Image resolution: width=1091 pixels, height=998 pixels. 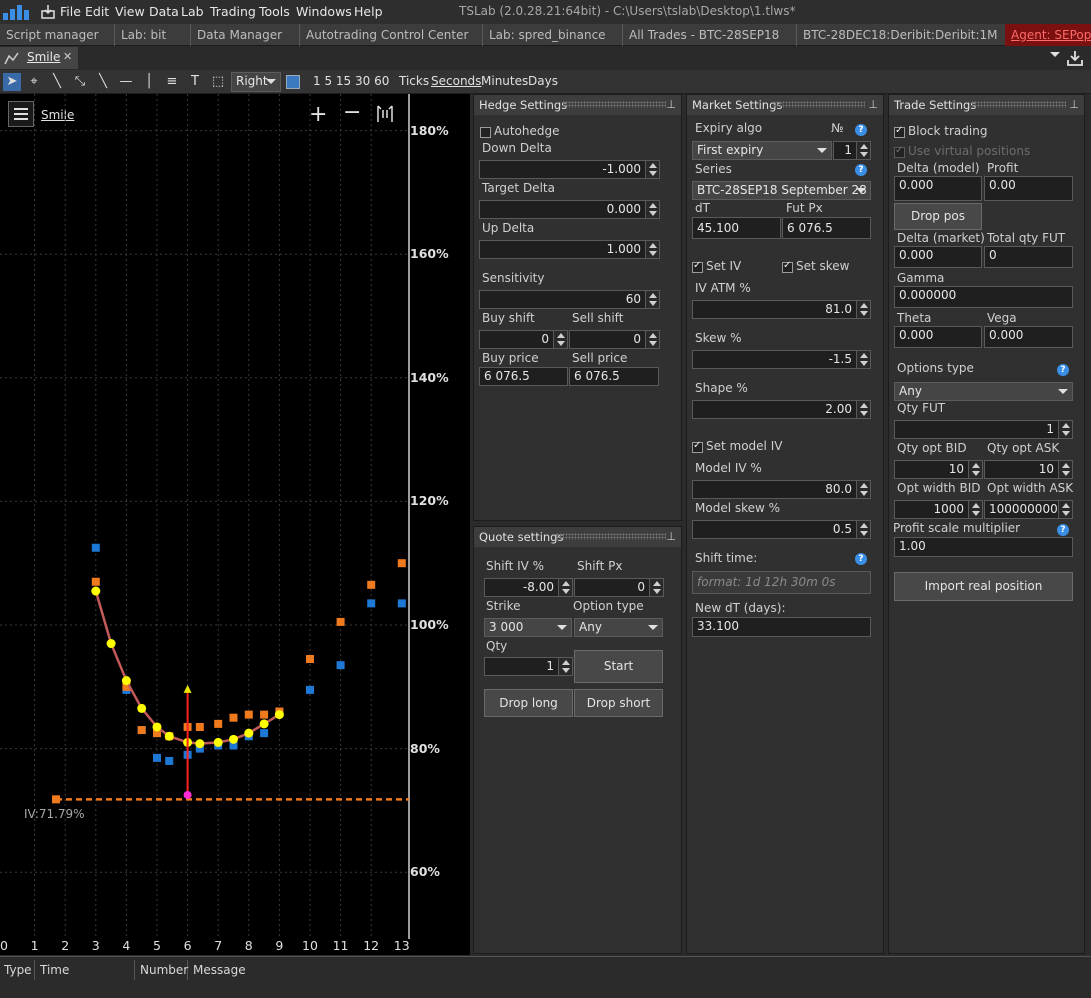 I want to click on doc-tab-lab-bit: Lab: bit, so click(x=152, y=35).